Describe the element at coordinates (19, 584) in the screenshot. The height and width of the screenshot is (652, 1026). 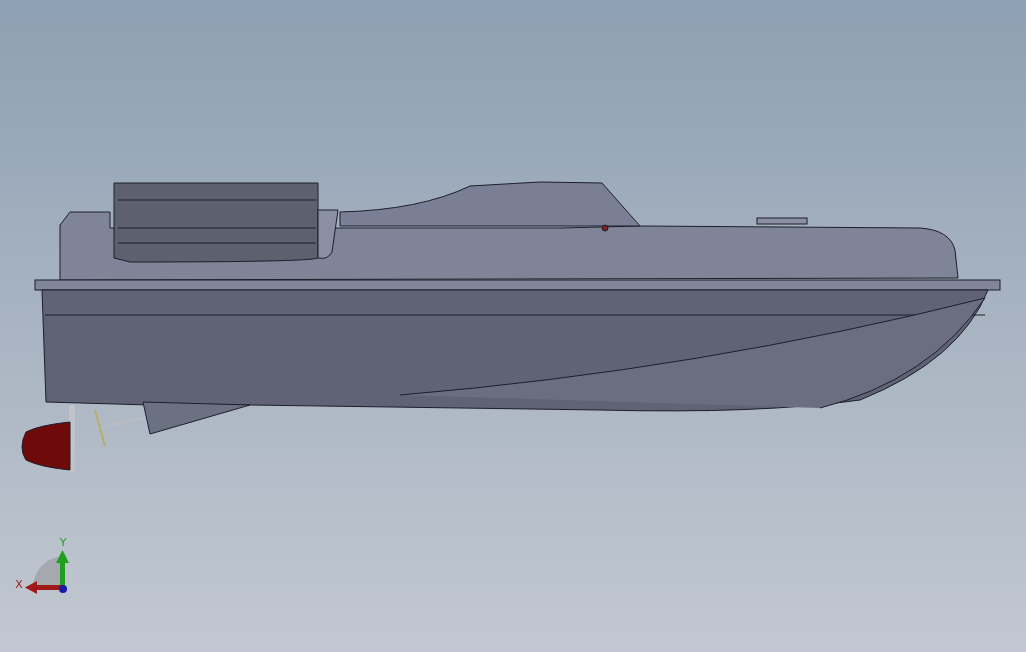
I see `axis-label: X` at that location.